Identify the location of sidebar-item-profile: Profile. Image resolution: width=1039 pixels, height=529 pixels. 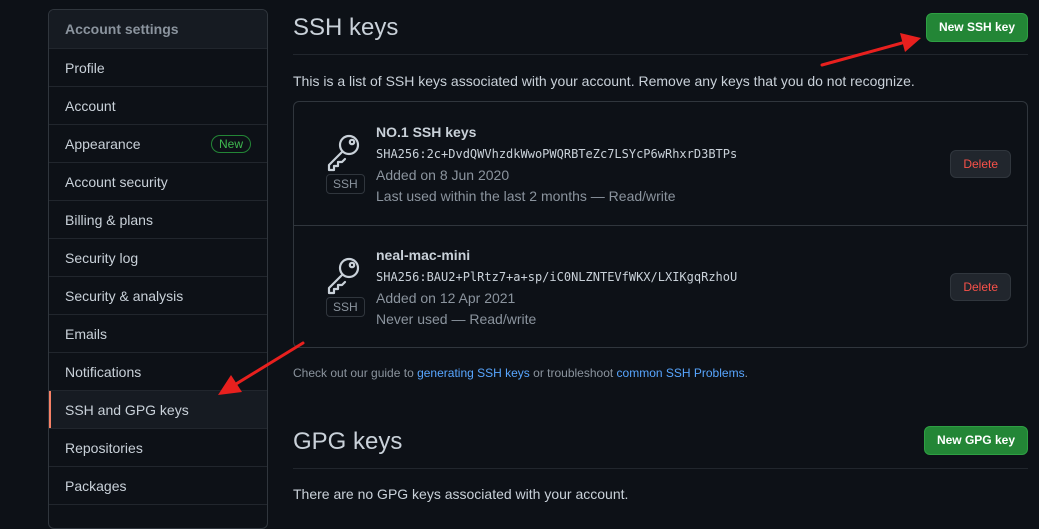
(158, 68).